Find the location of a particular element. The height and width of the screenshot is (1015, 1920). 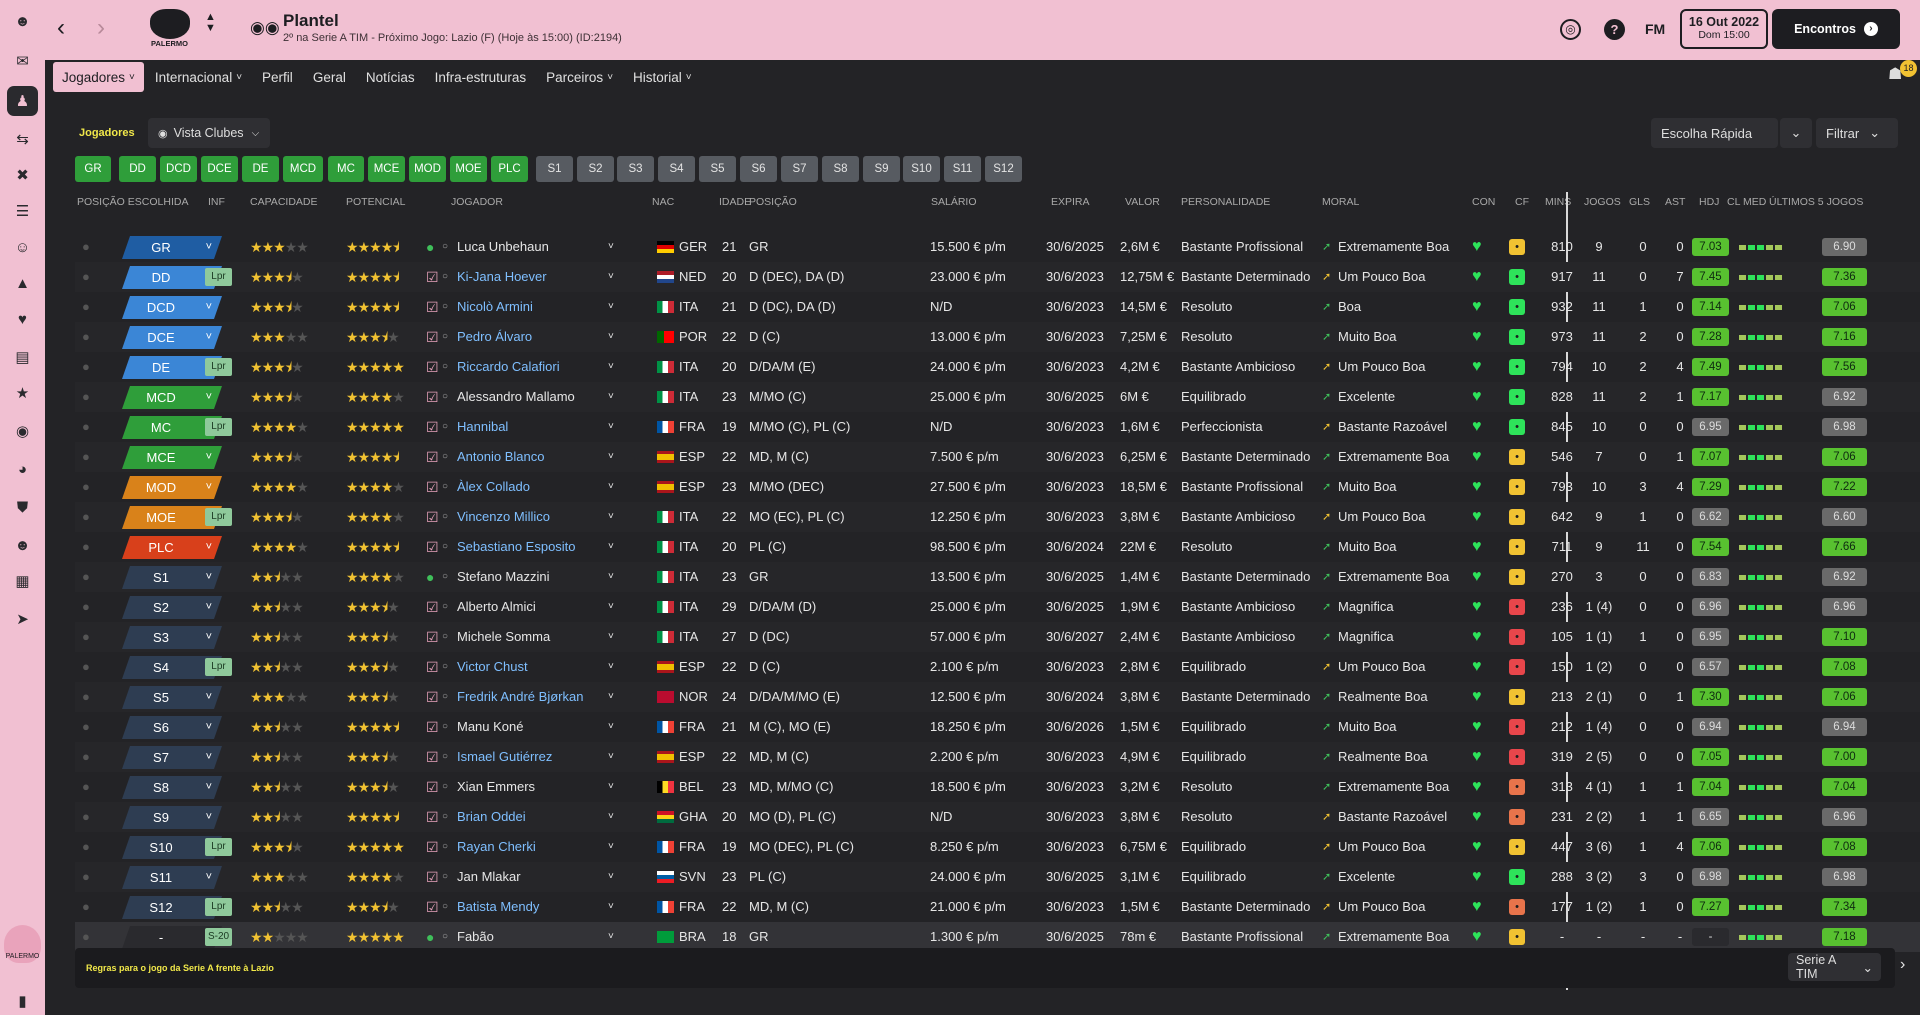

player-name: Hannibal is located at coordinates (482, 427).